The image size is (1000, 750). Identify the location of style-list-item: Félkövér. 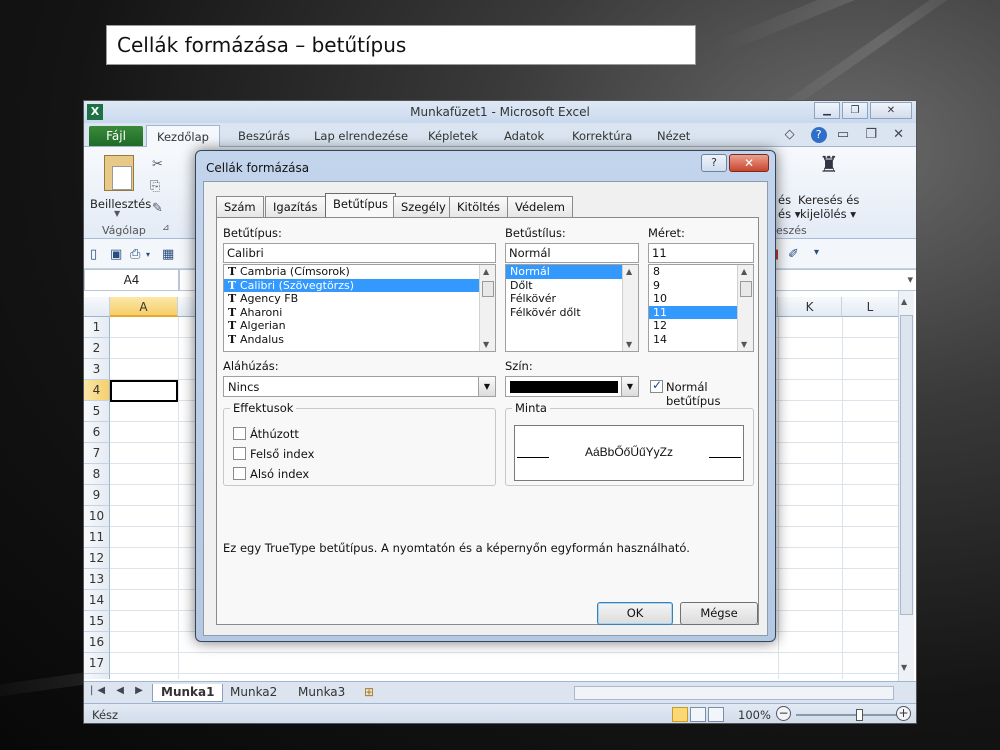
(572, 299).